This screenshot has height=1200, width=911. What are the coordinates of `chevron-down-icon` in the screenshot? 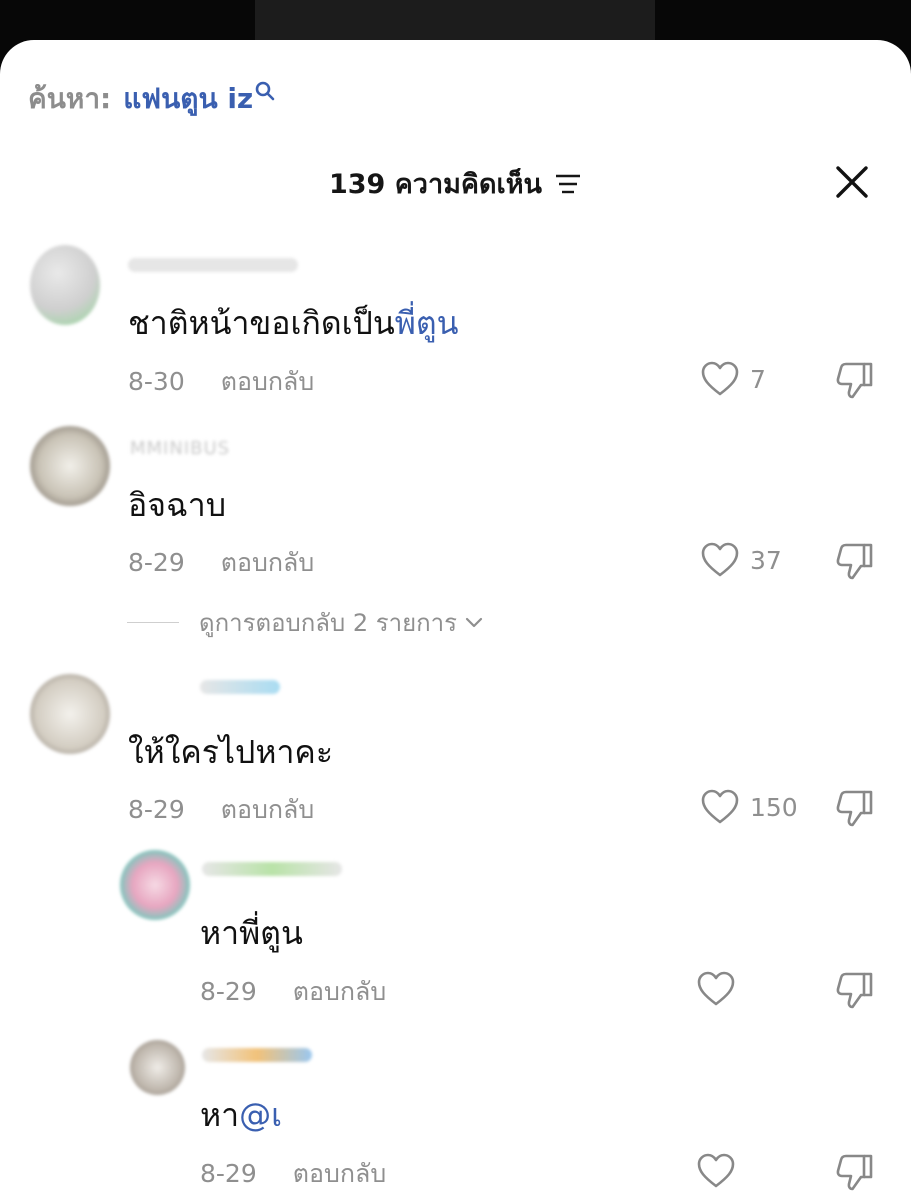 It's located at (474, 622).